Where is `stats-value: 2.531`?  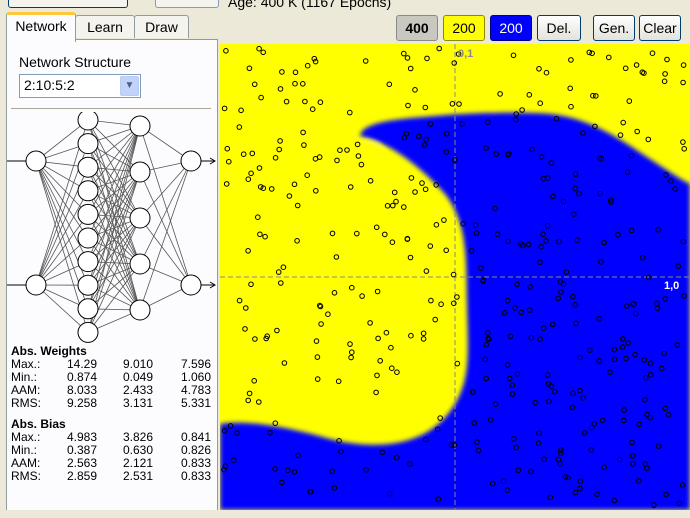
stats-value: 2.531 is located at coordinates (138, 476).